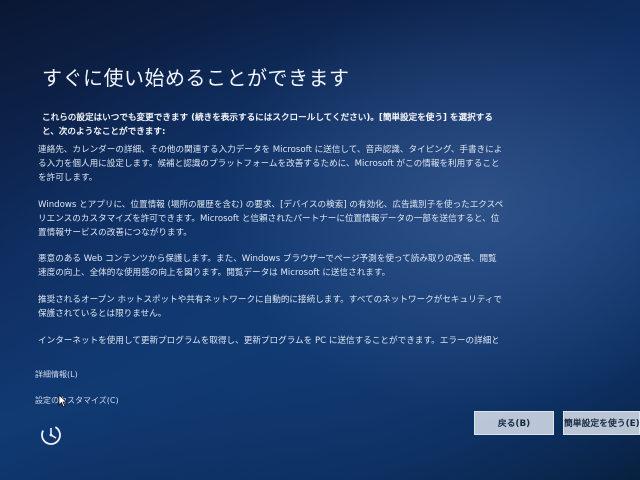  I want to click on mouse-cursor-icon, so click(63, 401).